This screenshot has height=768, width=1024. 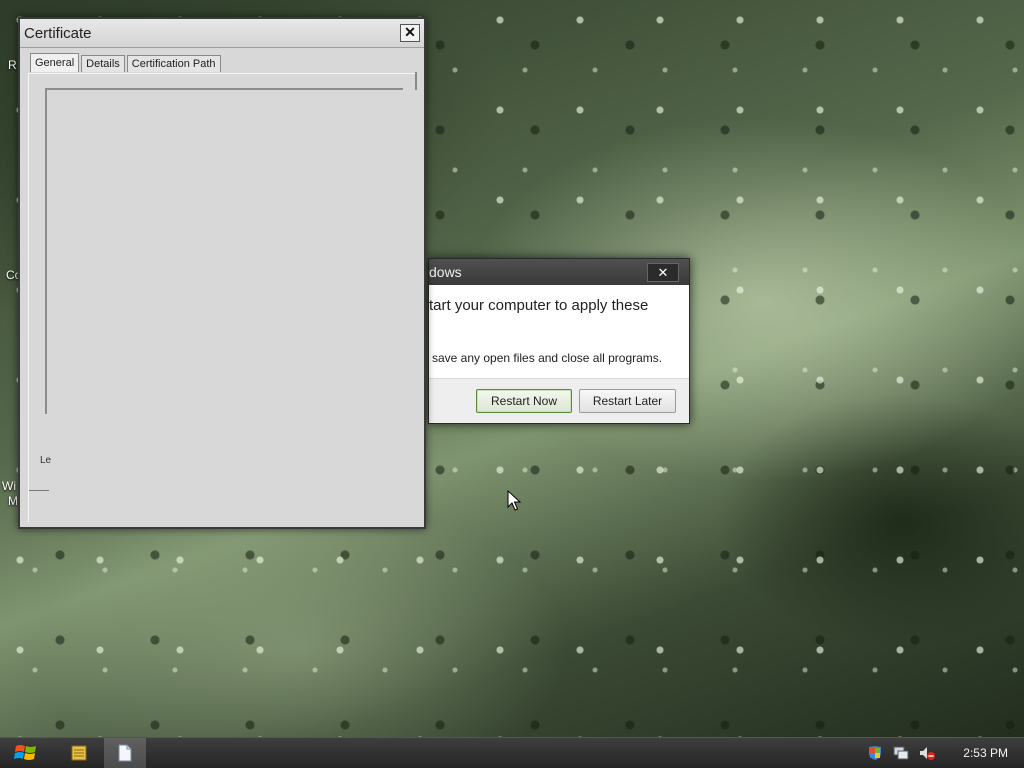 I want to click on certificate-titlebar: Certificate ✕, so click(x=222, y=33).